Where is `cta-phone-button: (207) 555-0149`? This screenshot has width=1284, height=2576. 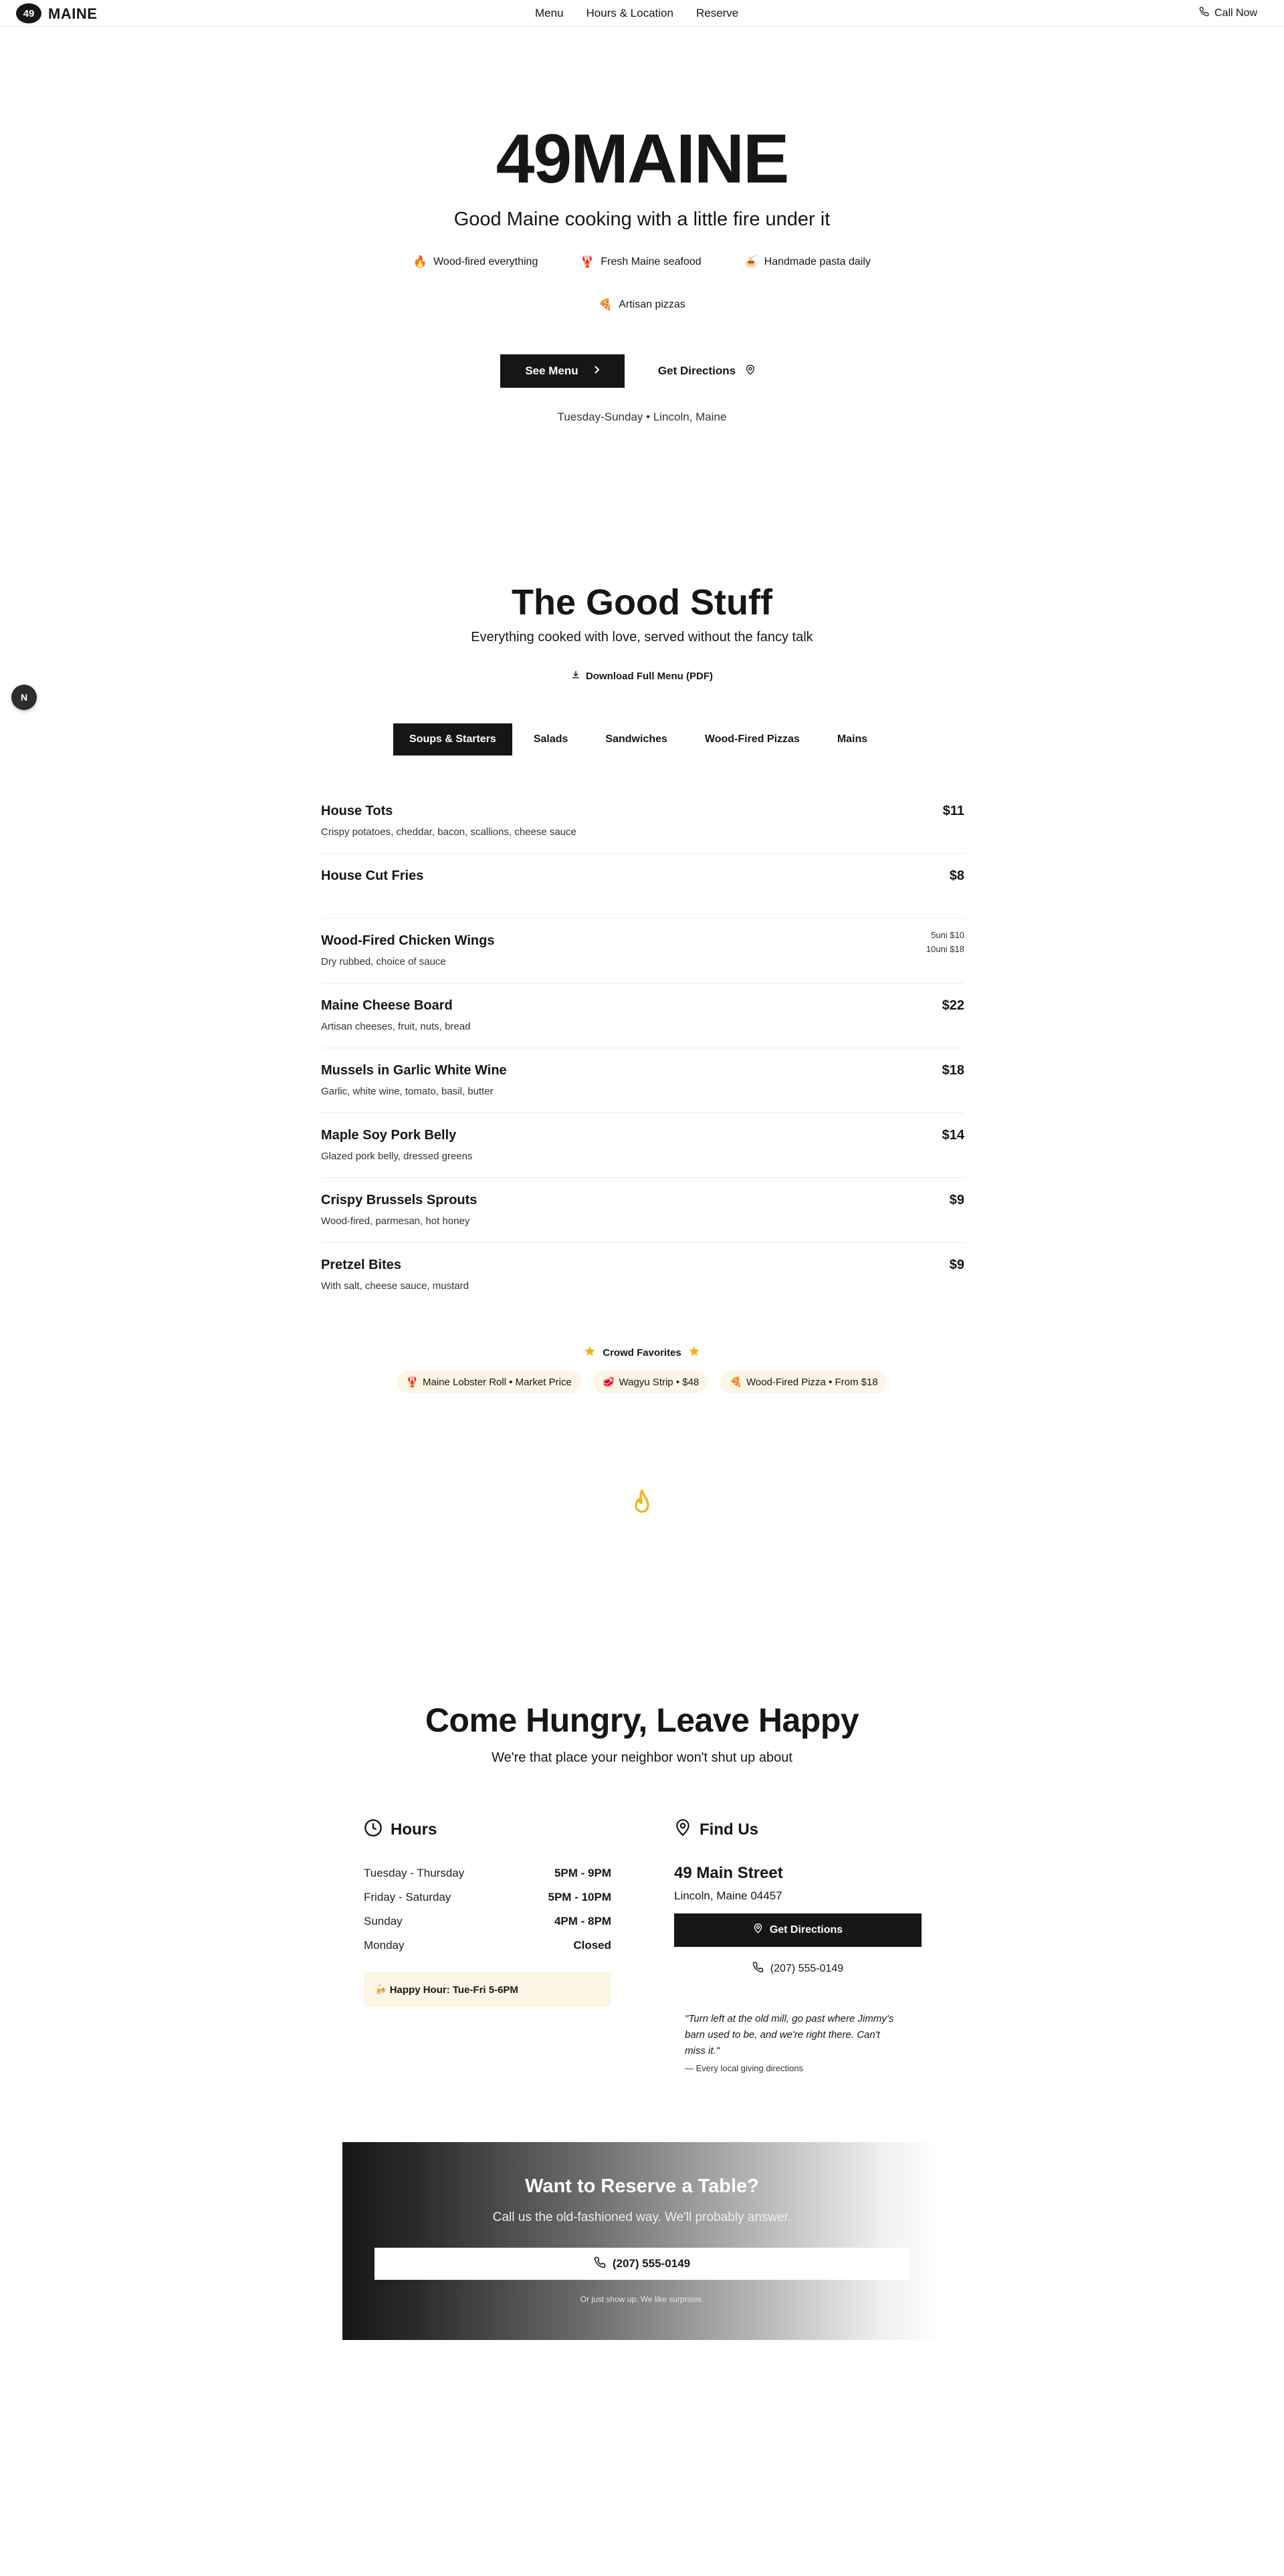 cta-phone-button: (207) 555-0149 is located at coordinates (641, 2264).